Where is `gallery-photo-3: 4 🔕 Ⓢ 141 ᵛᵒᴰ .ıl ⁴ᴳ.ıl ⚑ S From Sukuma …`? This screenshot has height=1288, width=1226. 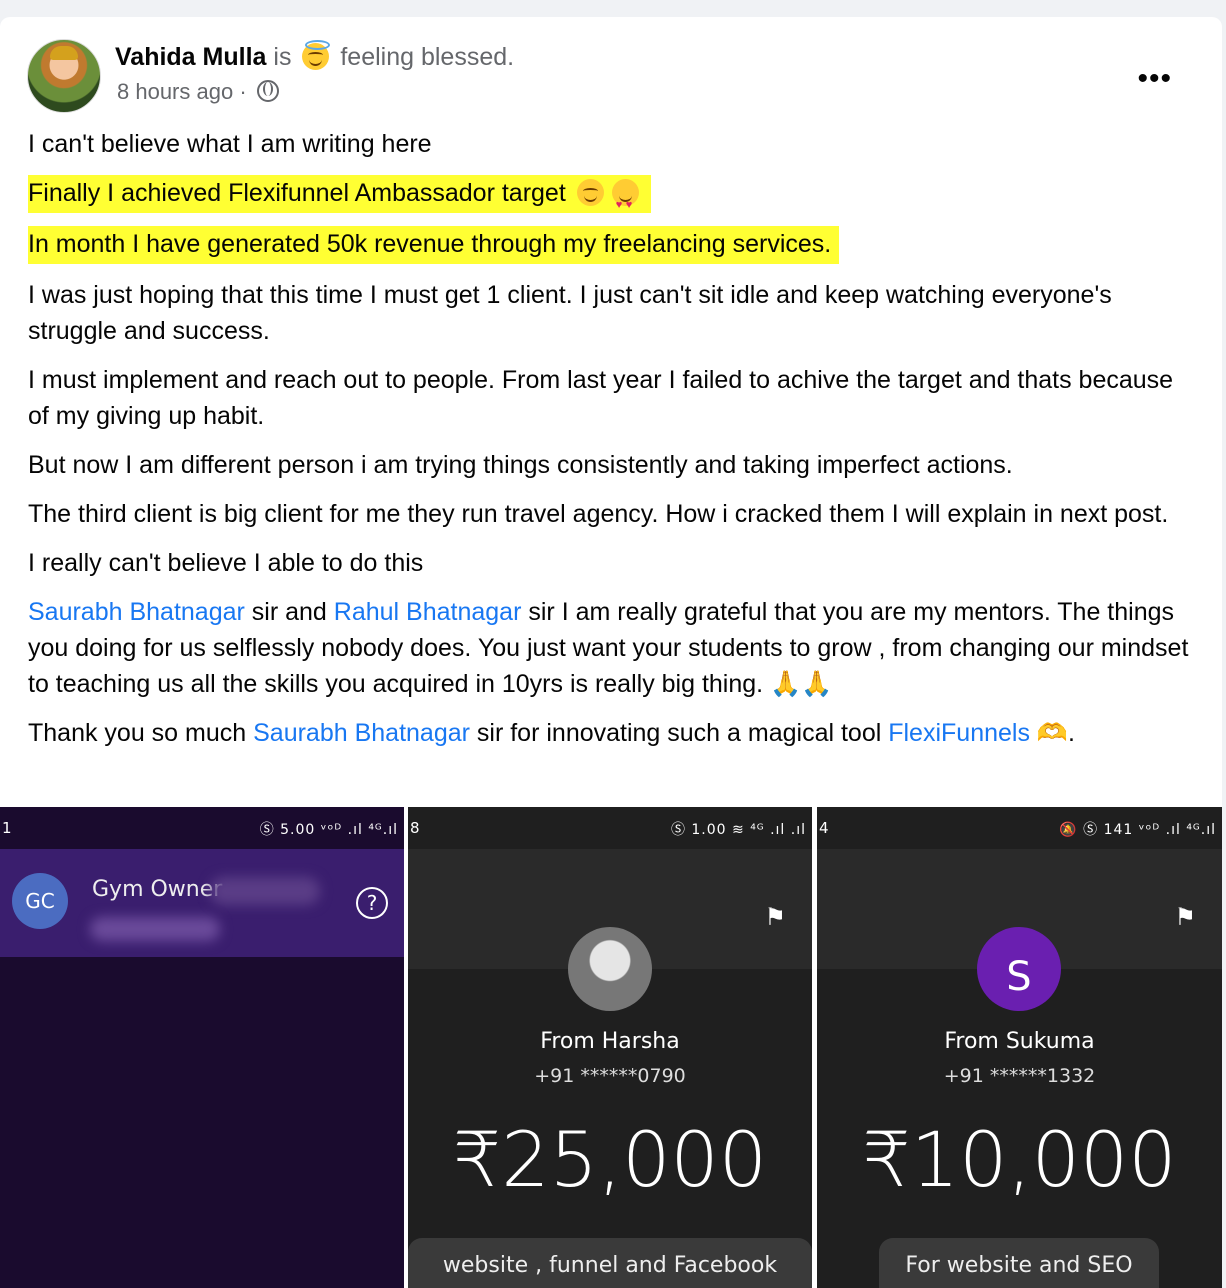
gallery-photo-3: 4 🔕 Ⓢ 141 ᵛᵒᴰ .ıl ⁴ᴳ.ıl ⚑ S From Sukuma … is located at coordinates (1019, 1047).